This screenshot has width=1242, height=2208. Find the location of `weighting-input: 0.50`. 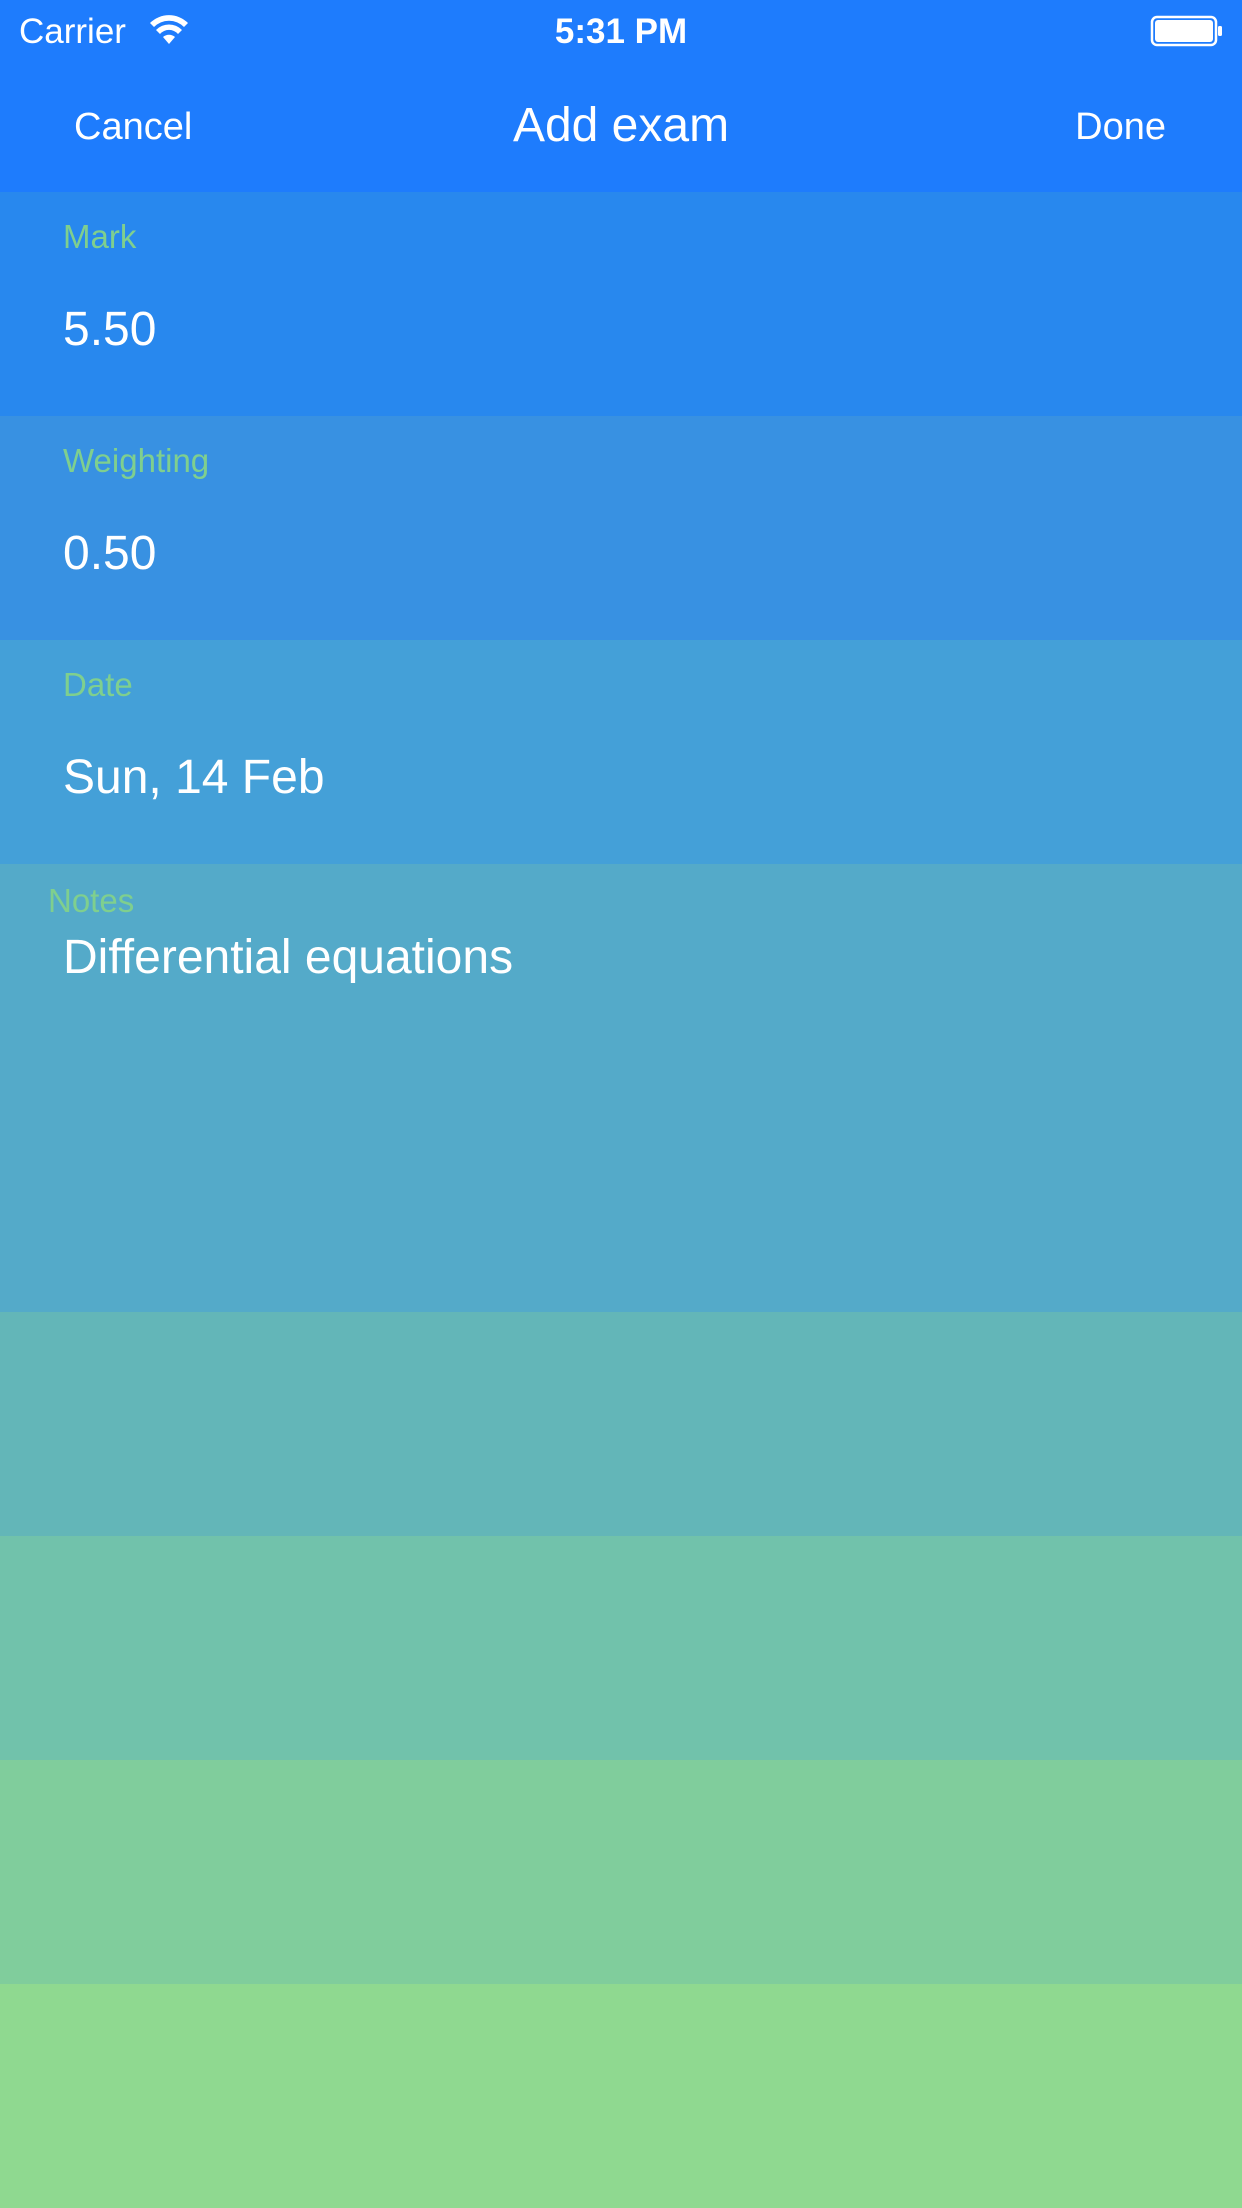

weighting-input: 0.50 is located at coordinates (109, 553).